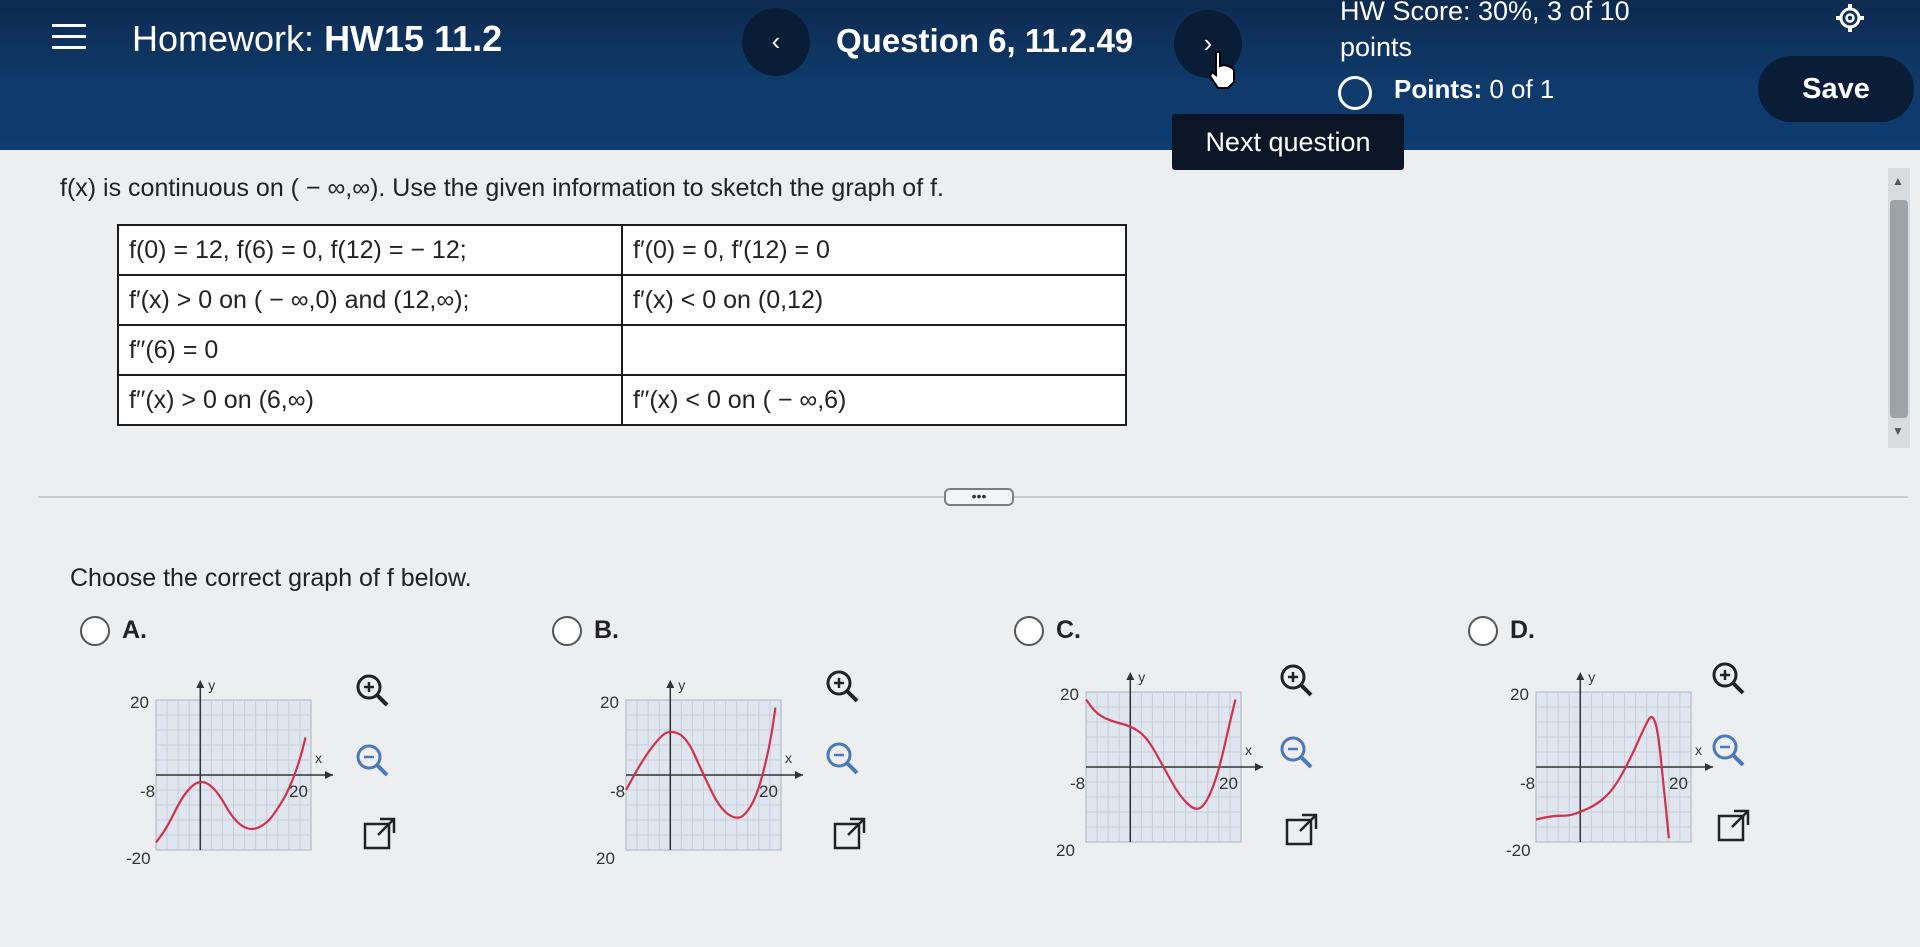 This screenshot has width=1920, height=947. Describe the element at coordinates (776, 42) in the screenshot. I see `previous-question-button: ‹` at that location.